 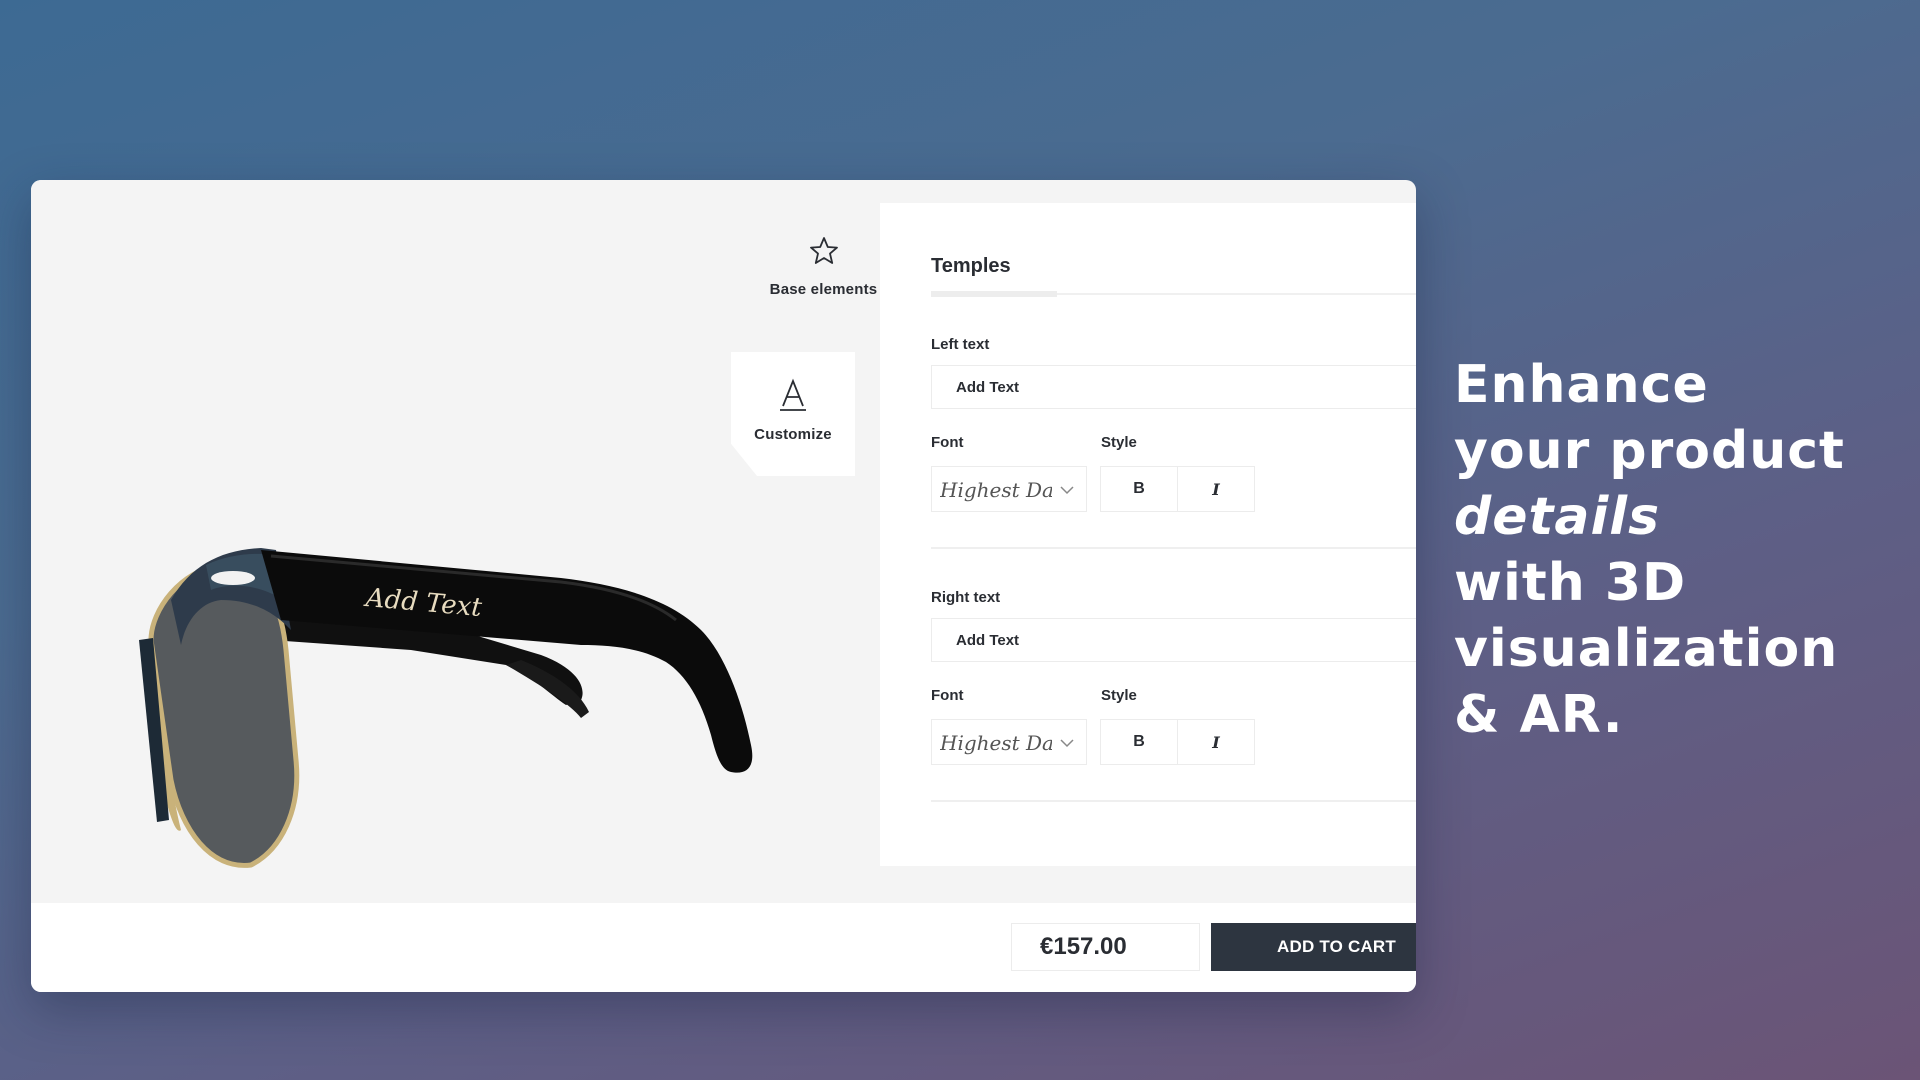 What do you see at coordinates (996, 743) in the screenshot?
I see `right-font-value: Highest Daf` at bounding box center [996, 743].